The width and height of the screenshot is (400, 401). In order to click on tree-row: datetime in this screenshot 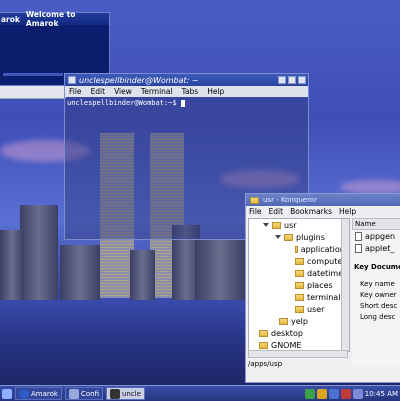, I will do `click(299, 273)`.